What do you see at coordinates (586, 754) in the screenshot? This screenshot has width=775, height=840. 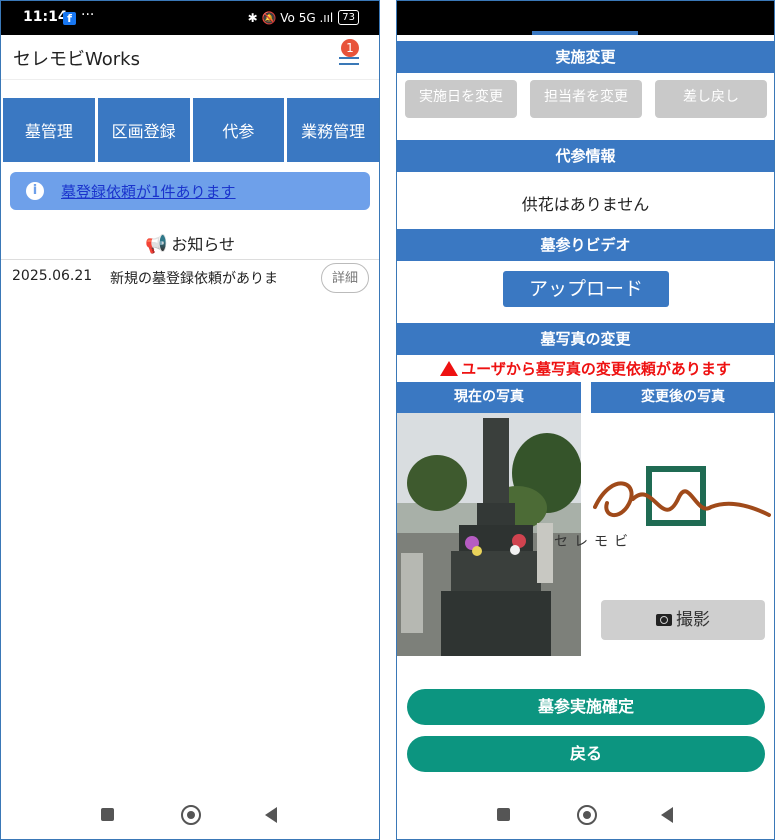 I see `back-button: 戻る` at bounding box center [586, 754].